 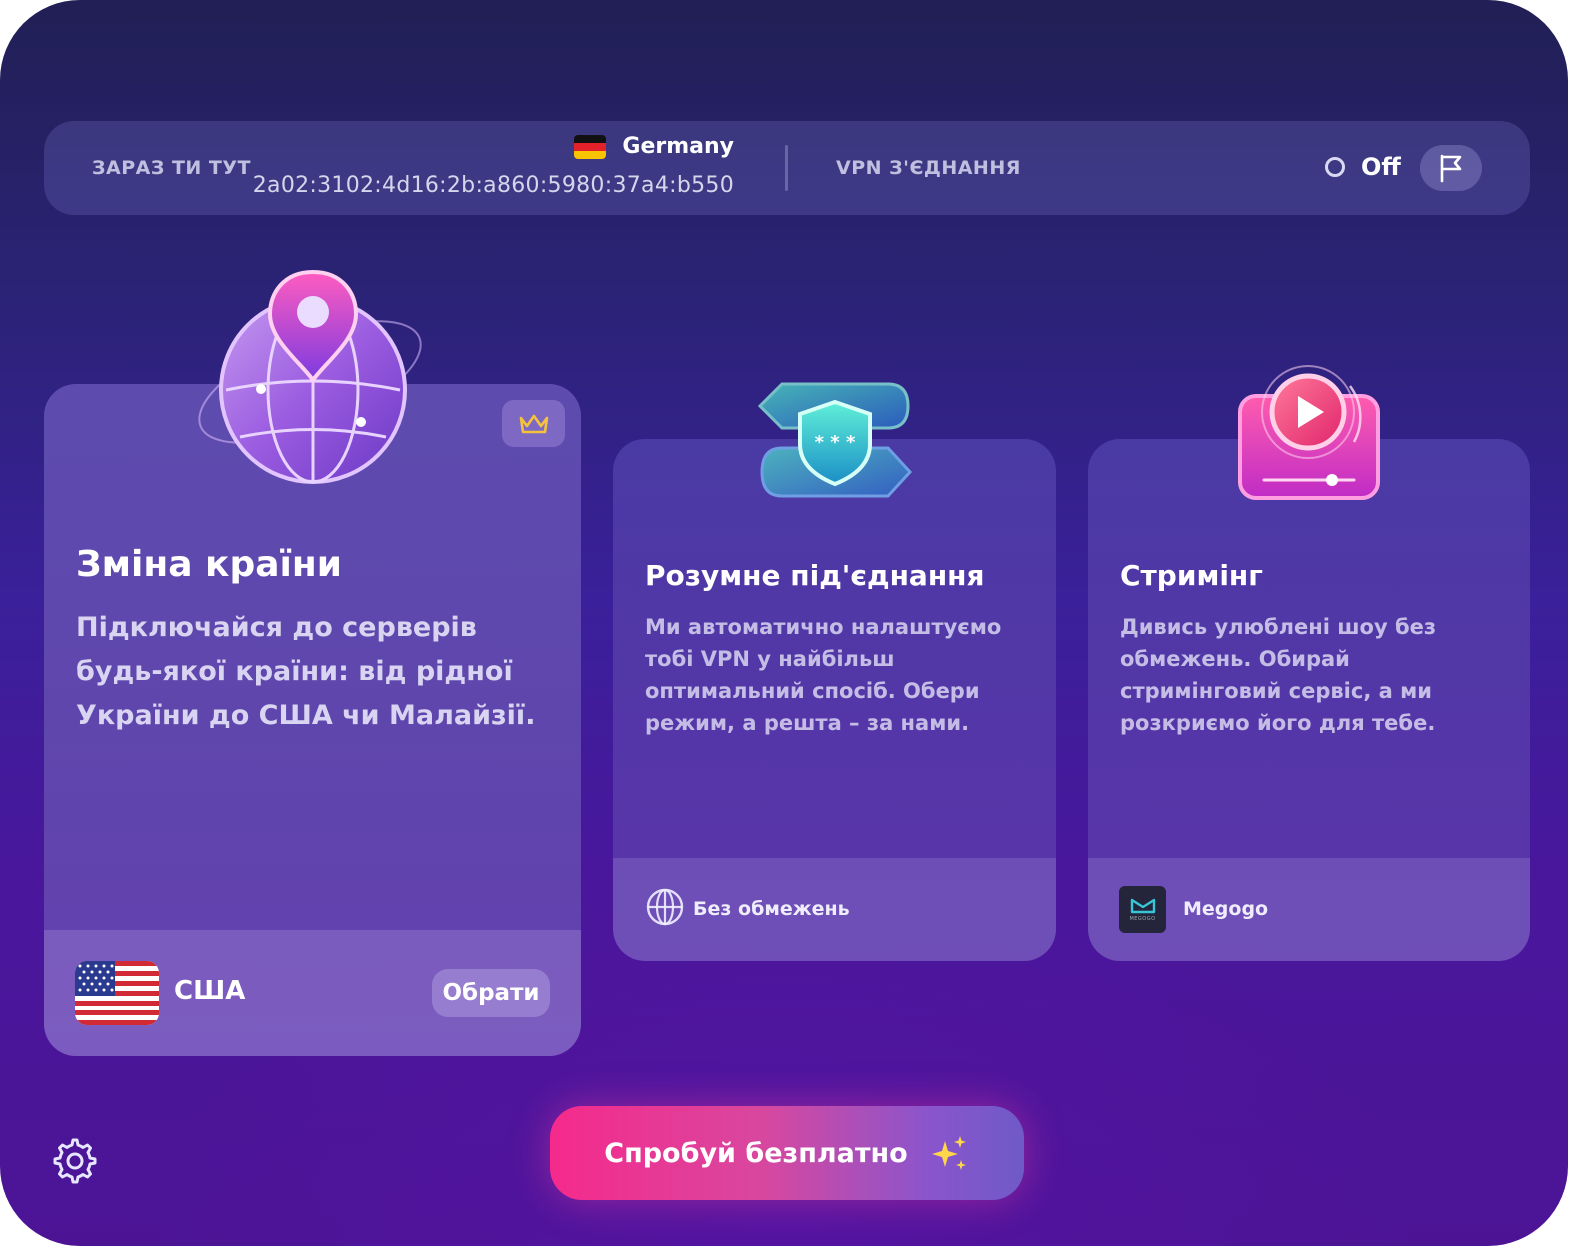 I want to click on crown-icon, so click(x=533, y=423).